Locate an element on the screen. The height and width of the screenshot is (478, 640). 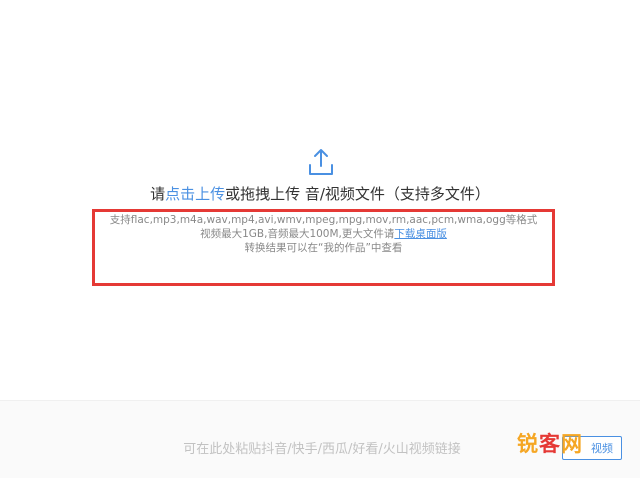
click-upload-link: 点击上传 is located at coordinates (195, 194).